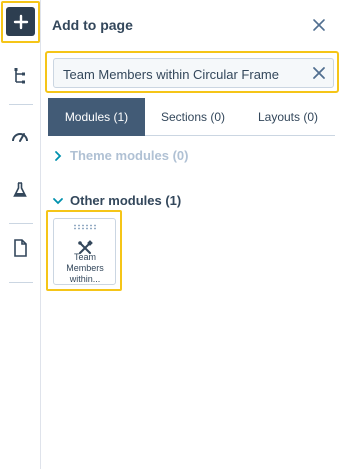 The image size is (345, 469). Describe the element at coordinates (96, 117) in the screenshot. I see `tab-modules: Modules (1)` at that location.